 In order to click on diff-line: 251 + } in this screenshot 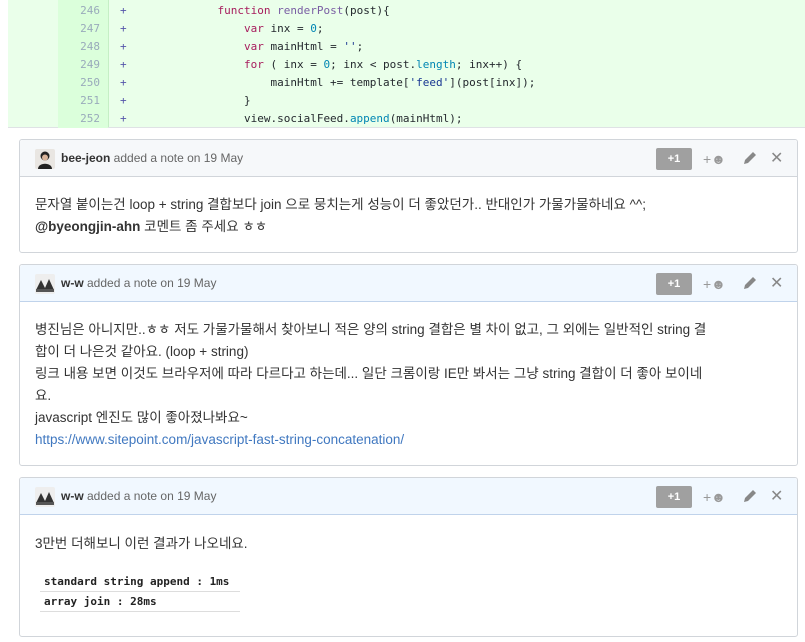, I will do `click(406, 101)`.